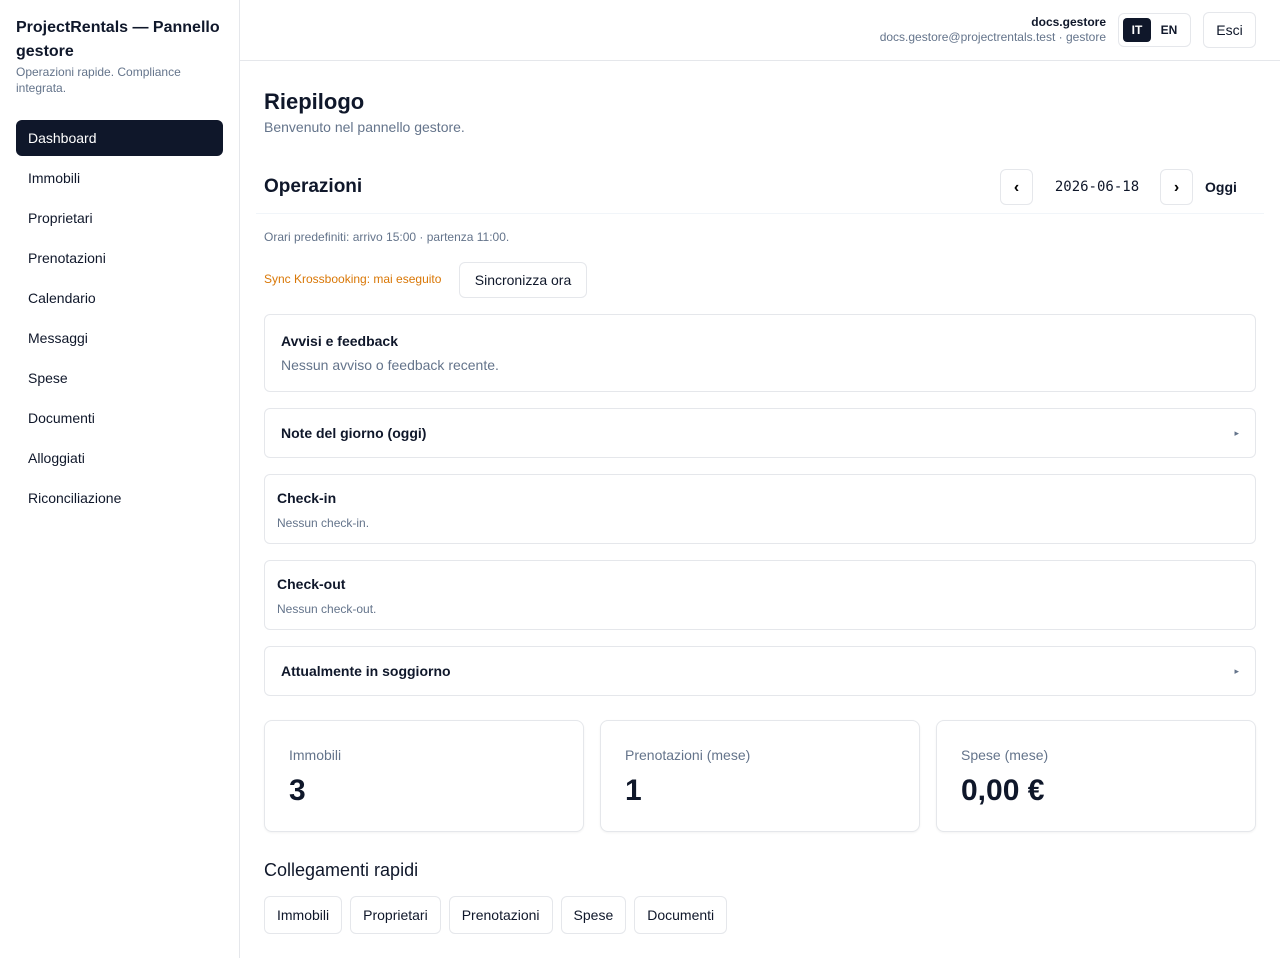 This screenshot has width=1280, height=958. What do you see at coordinates (500, 915) in the screenshot?
I see `quick-link-prenotazioni: Prenotazioni` at bounding box center [500, 915].